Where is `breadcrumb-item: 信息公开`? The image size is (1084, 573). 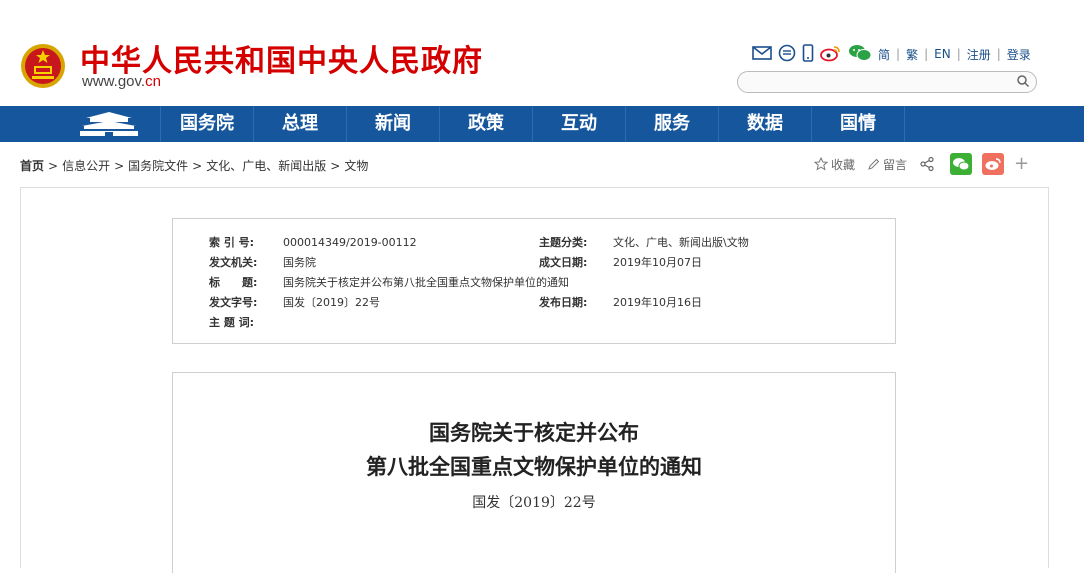
breadcrumb-item: 信息公开 is located at coordinates (86, 166).